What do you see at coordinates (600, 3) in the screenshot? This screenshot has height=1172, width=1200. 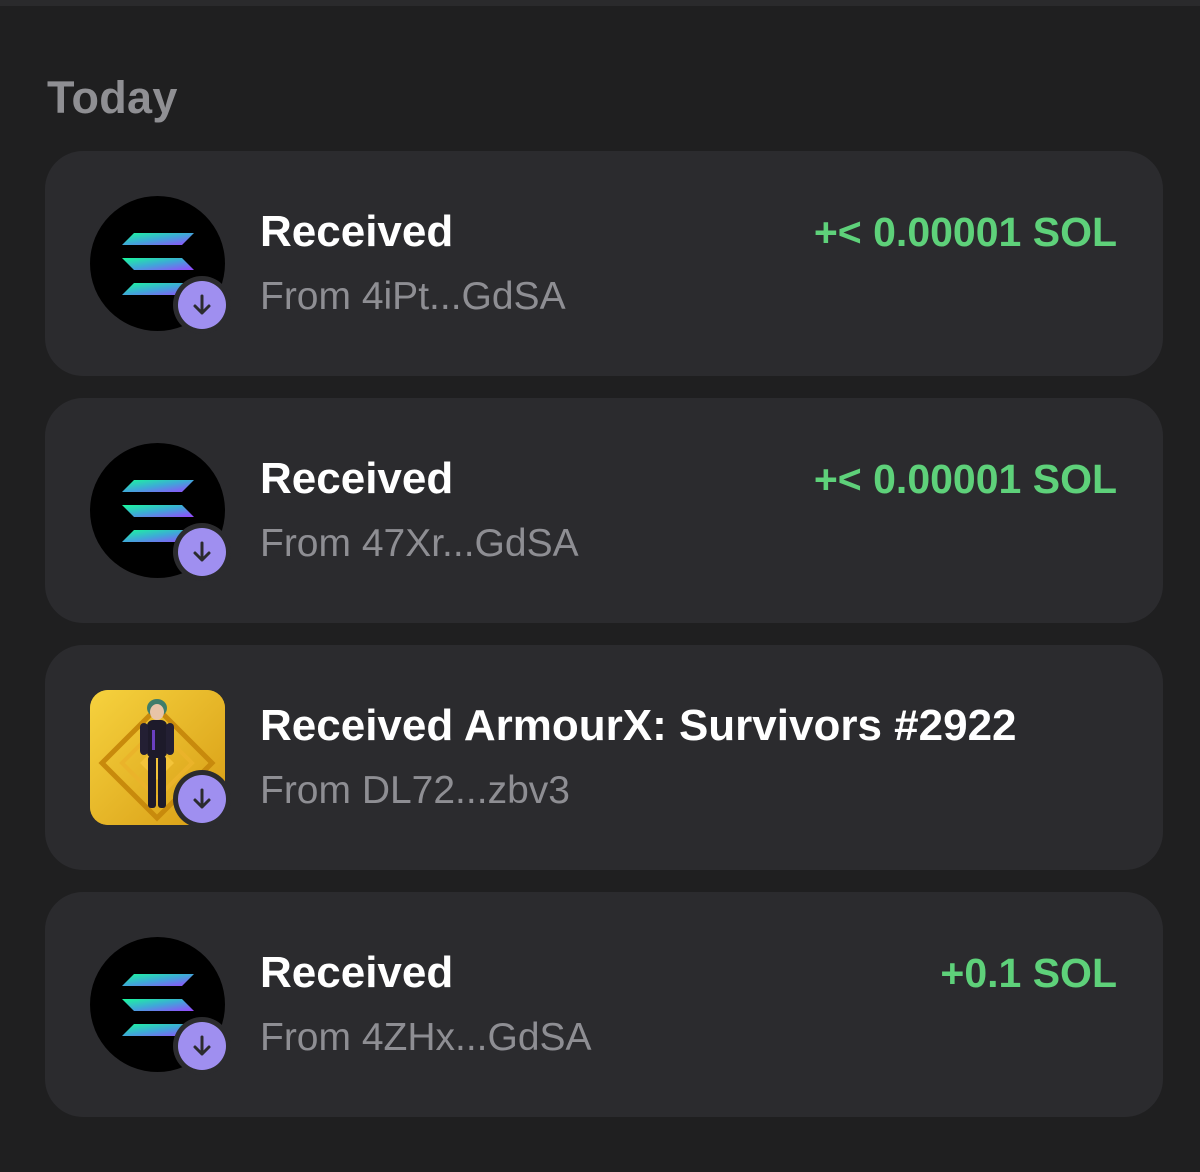 I see `top-divider` at bounding box center [600, 3].